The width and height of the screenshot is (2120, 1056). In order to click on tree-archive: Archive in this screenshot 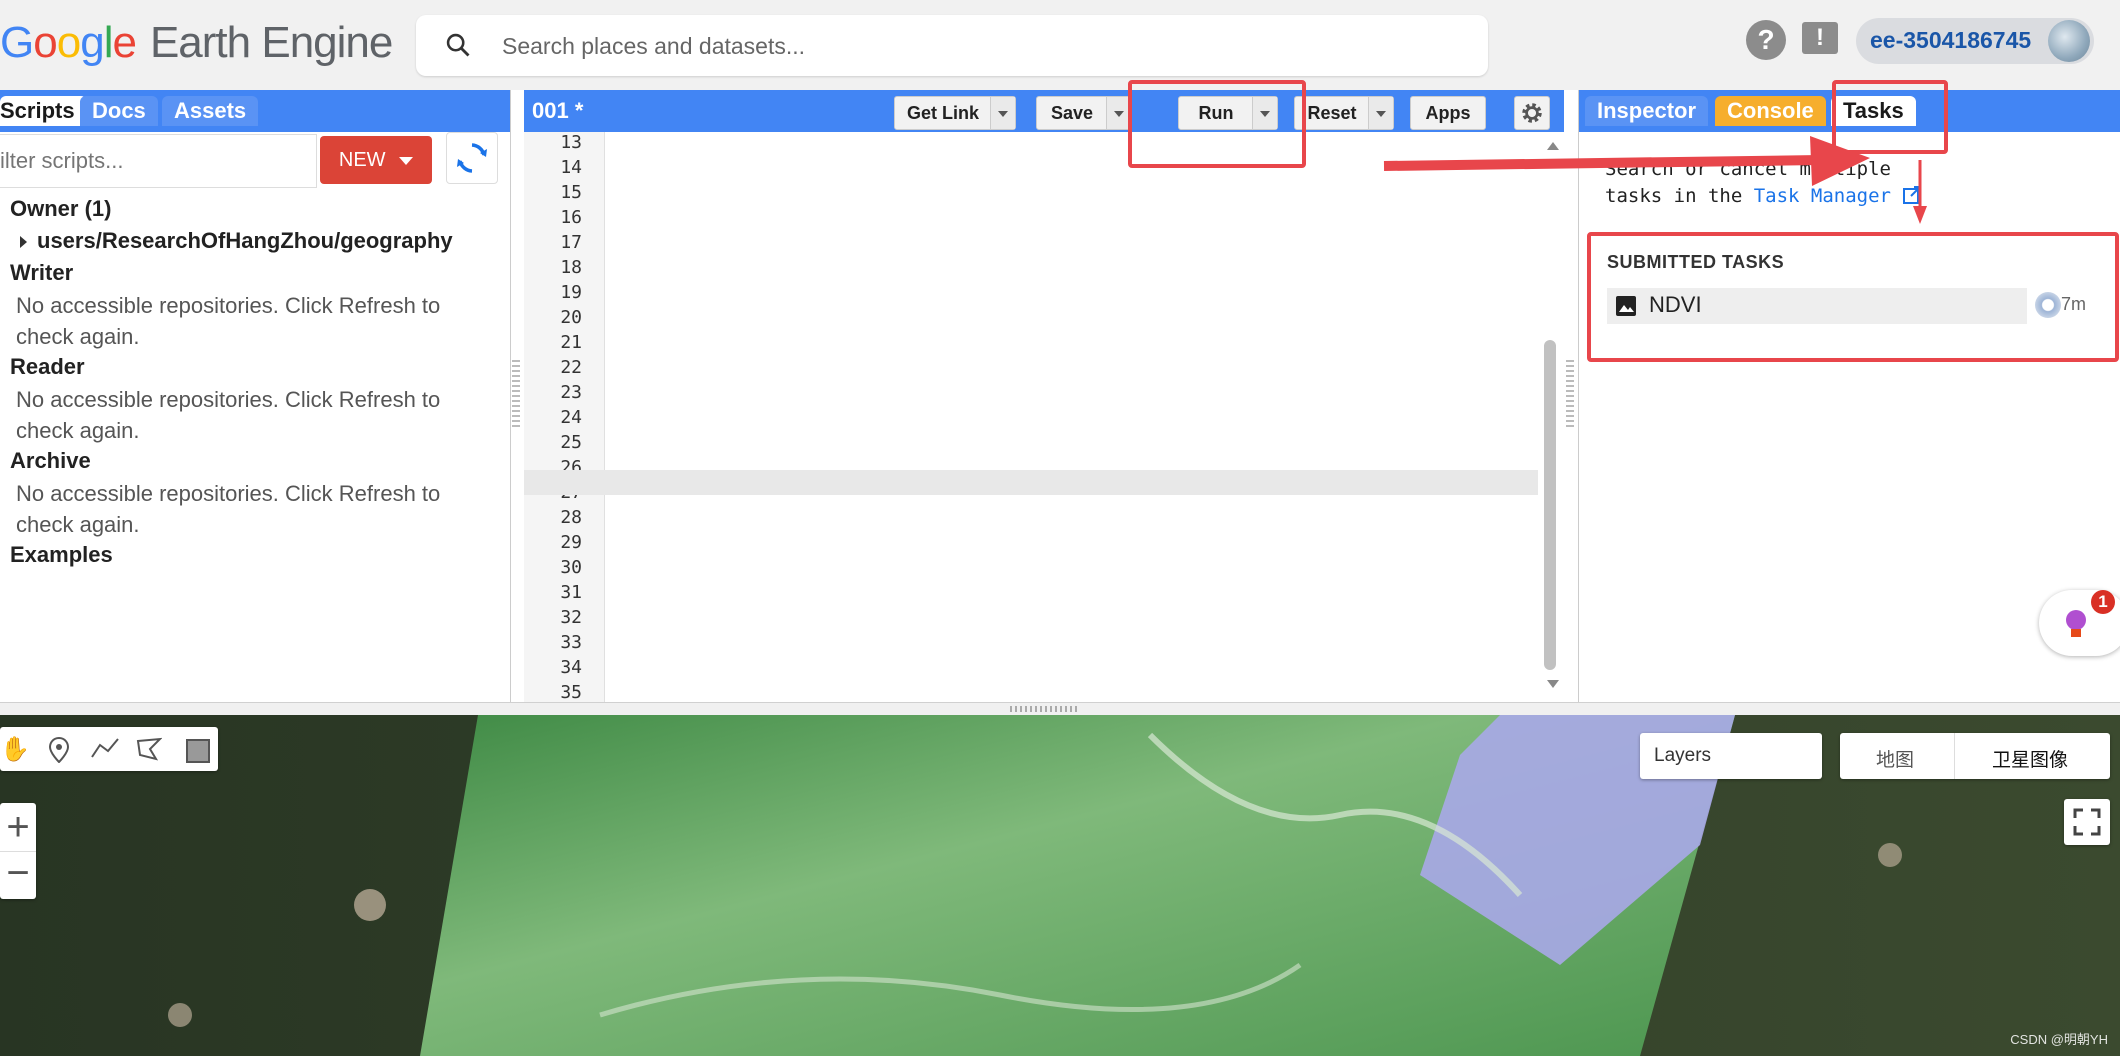, I will do `click(50, 461)`.